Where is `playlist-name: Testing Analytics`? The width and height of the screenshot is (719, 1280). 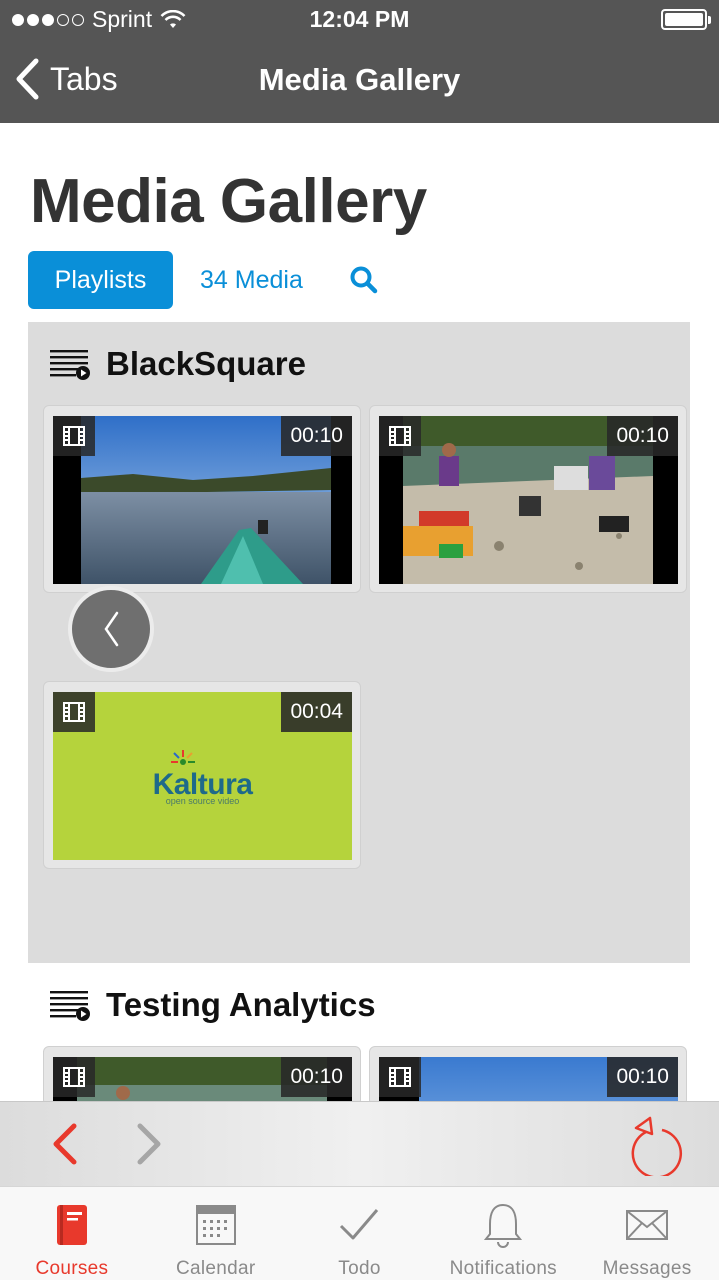
playlist-name: Testing Analytics is located at coordinates (241, 1004).